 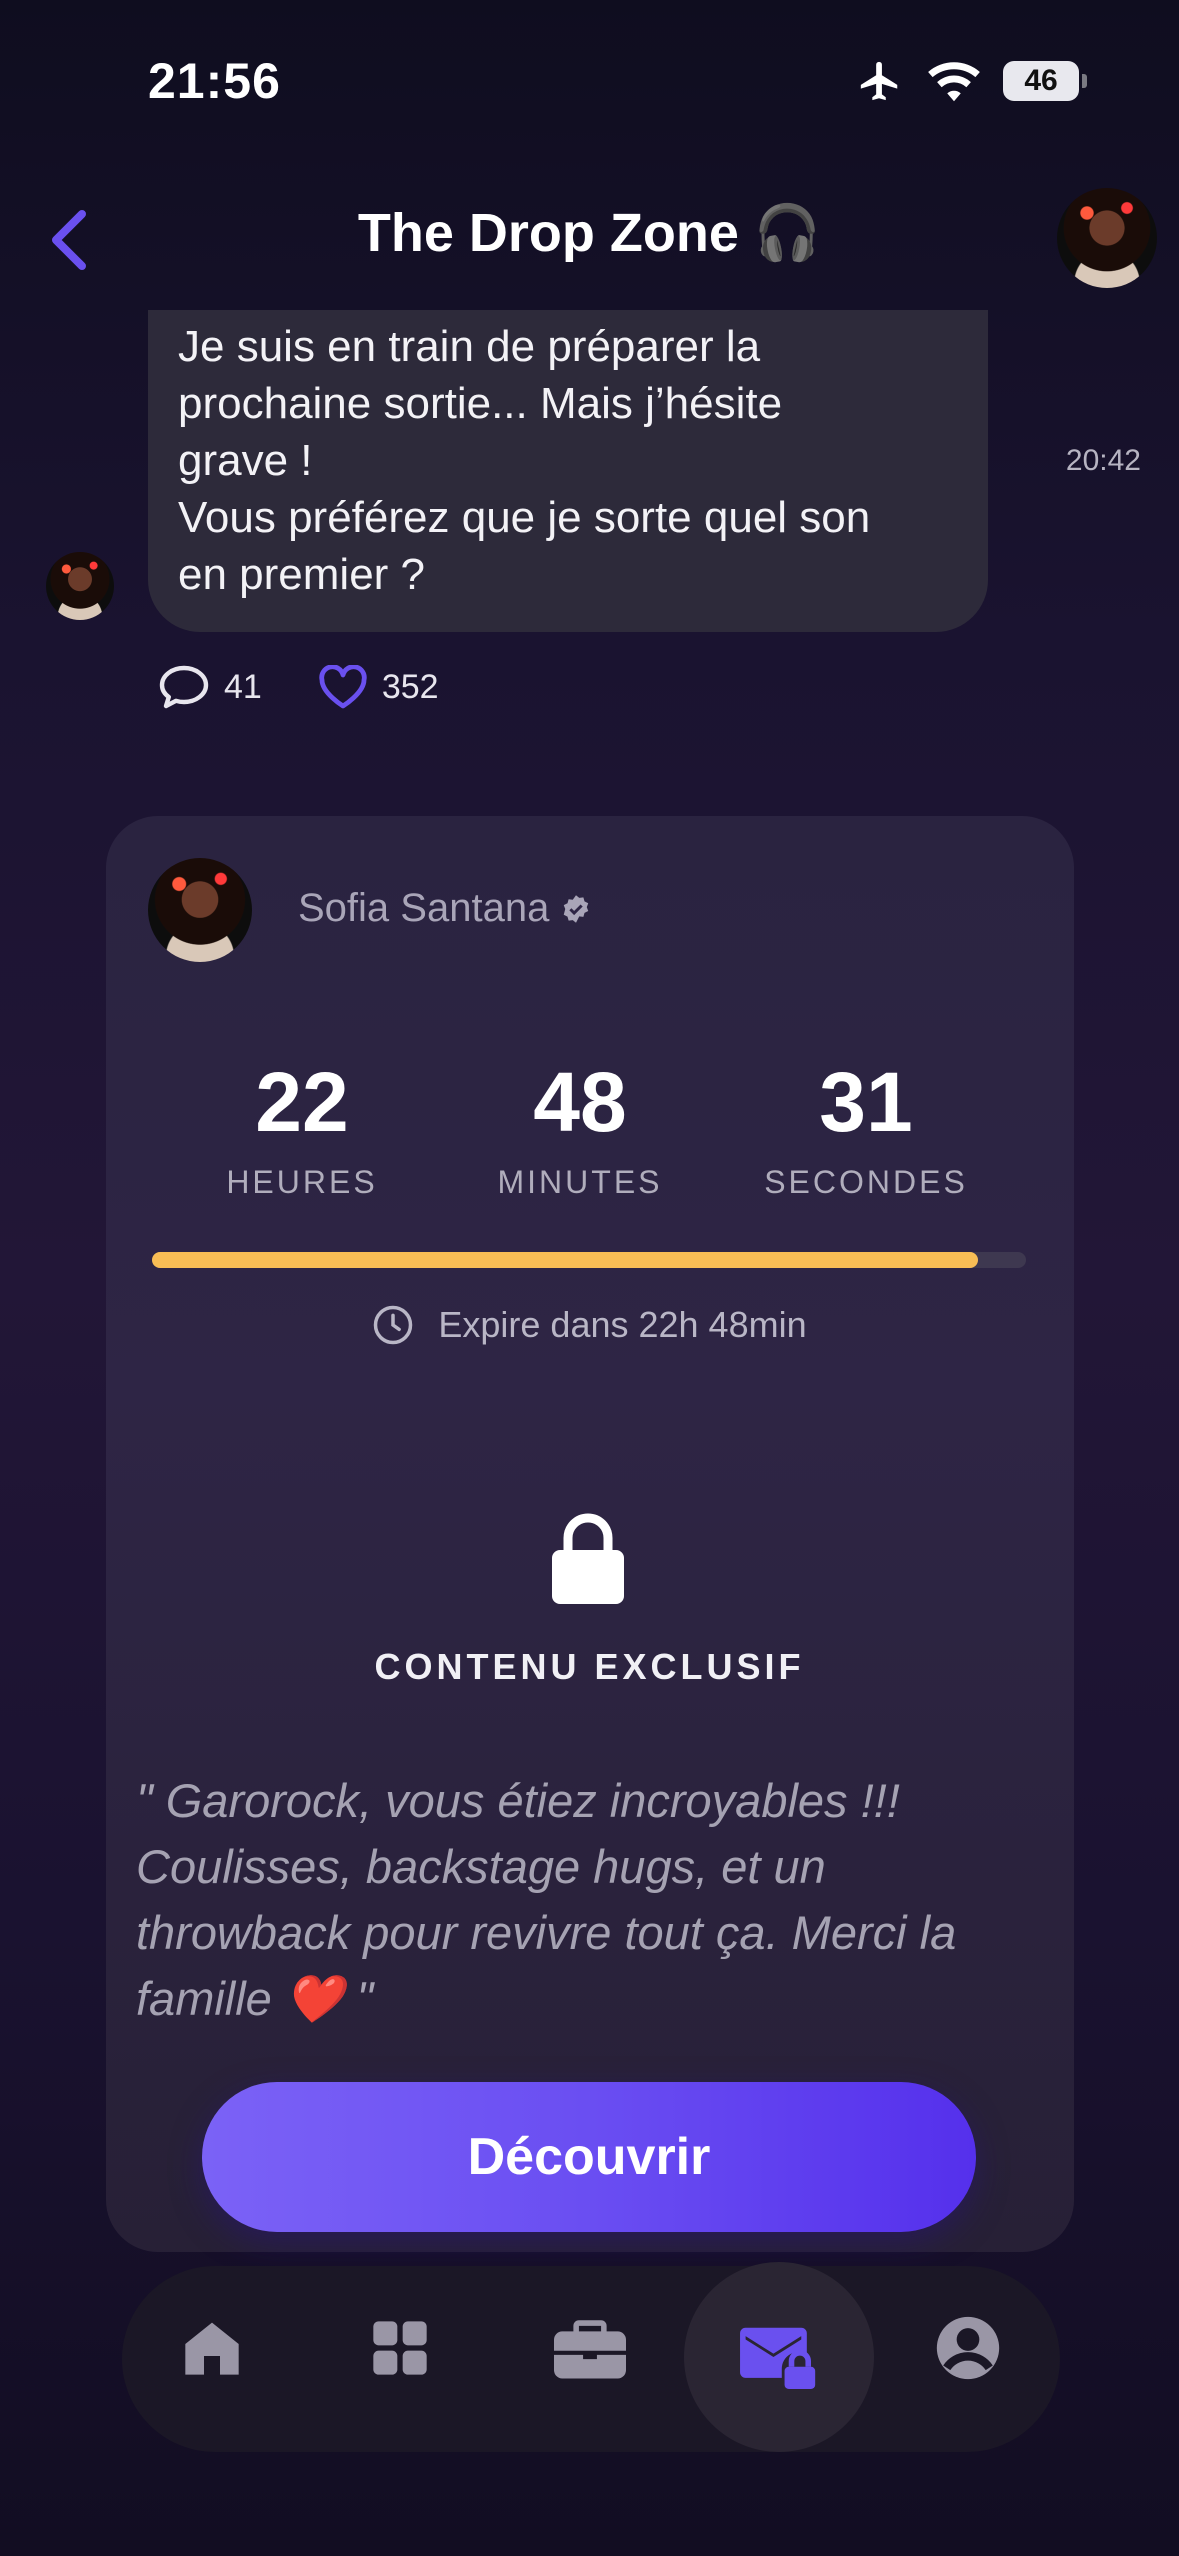 I want to click on discover-button: Découvrir, so click(x=589, y=2157).